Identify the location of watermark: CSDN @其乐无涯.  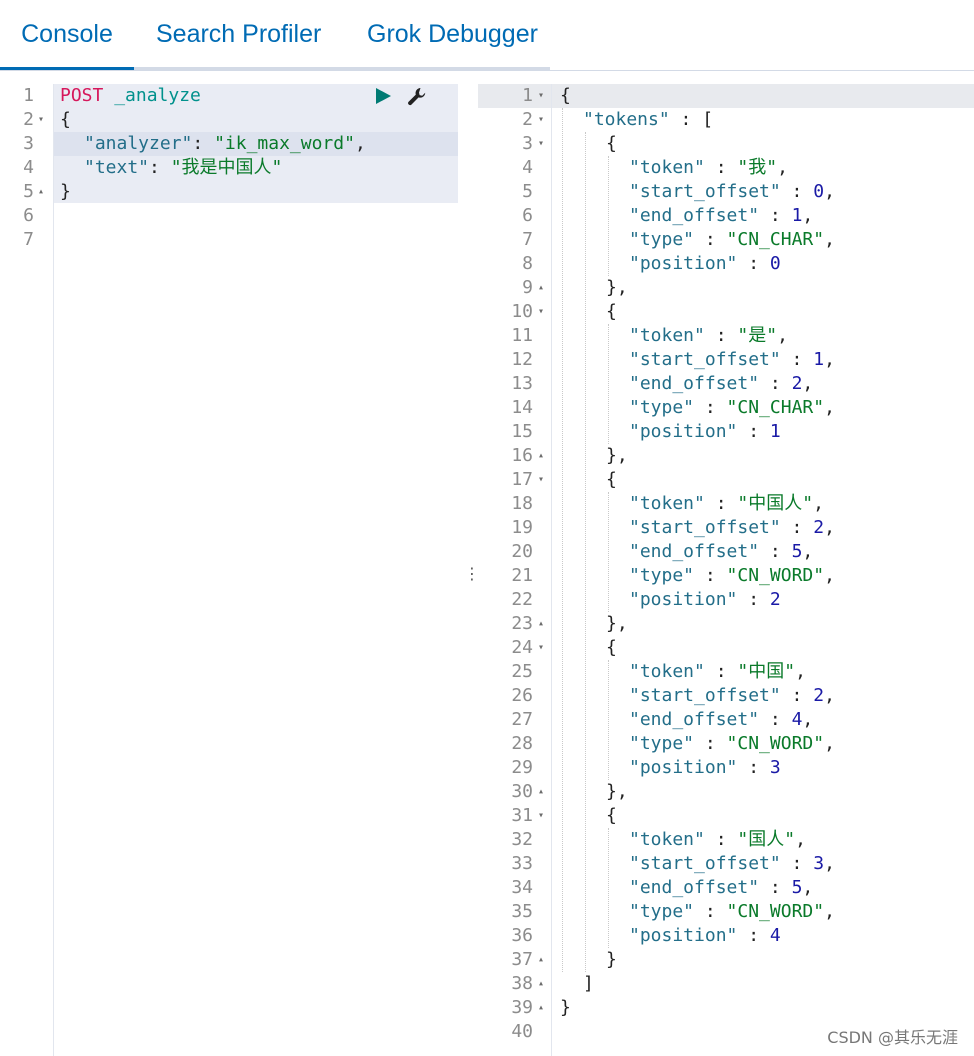
(892, 1037).